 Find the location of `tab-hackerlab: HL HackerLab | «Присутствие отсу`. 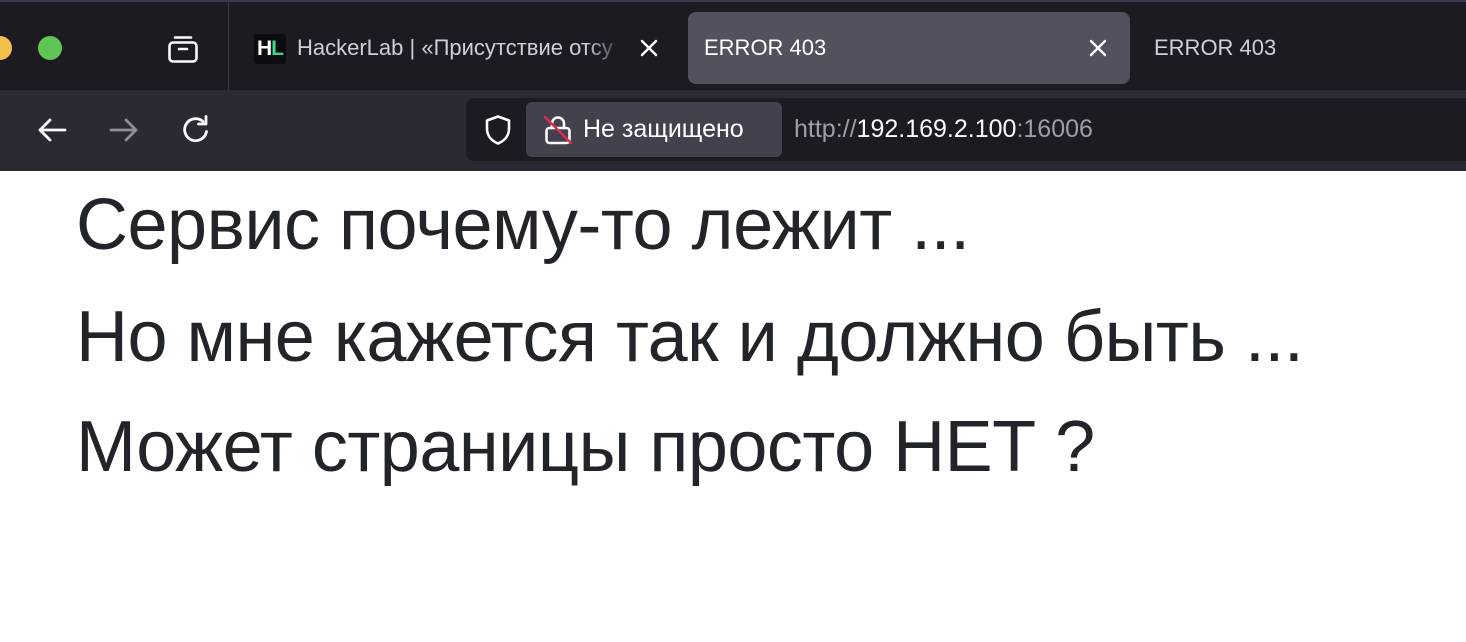

tab-hackerlab: HL HackerLab | «Присутствие отсу is located at coordinates (459, 48).